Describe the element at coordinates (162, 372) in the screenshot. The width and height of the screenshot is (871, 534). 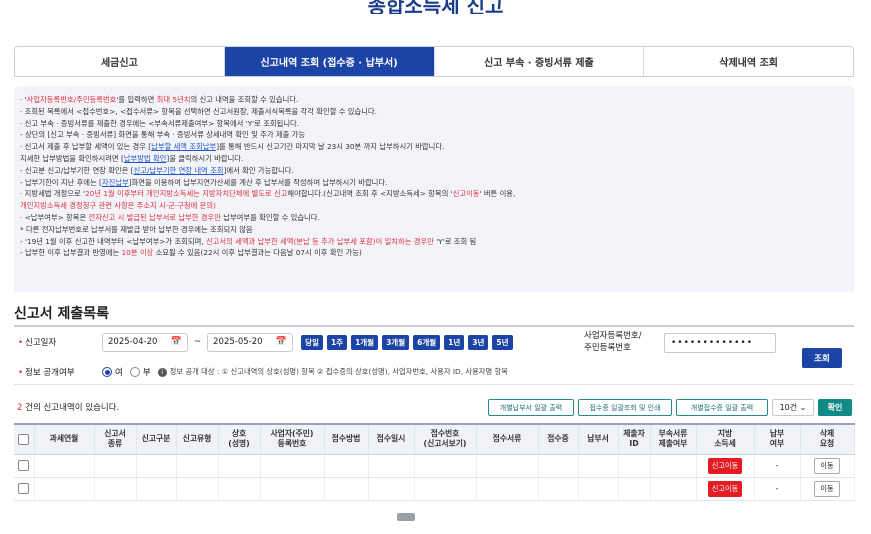
I see `info-icon: i` at that location.